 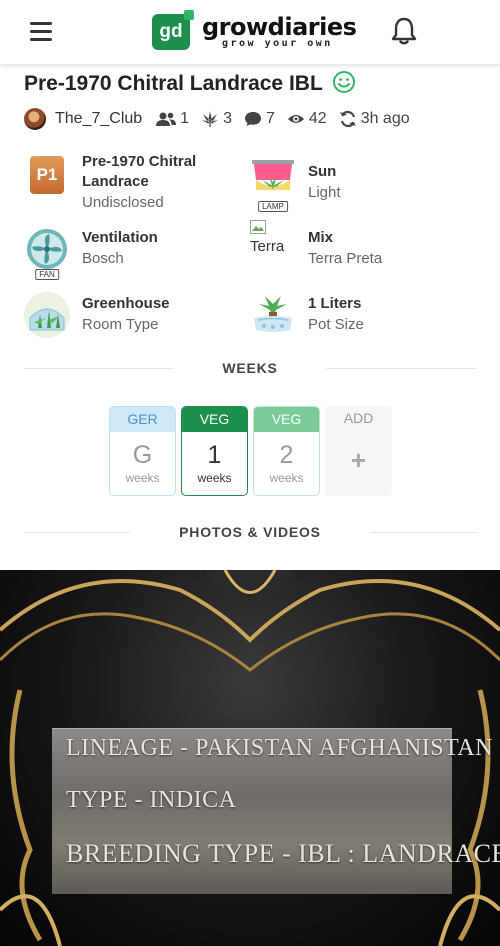 What do you see at coordinates (252, 119) in the screenshot?
I see `comment-icon` at bounding box center [252, 119].